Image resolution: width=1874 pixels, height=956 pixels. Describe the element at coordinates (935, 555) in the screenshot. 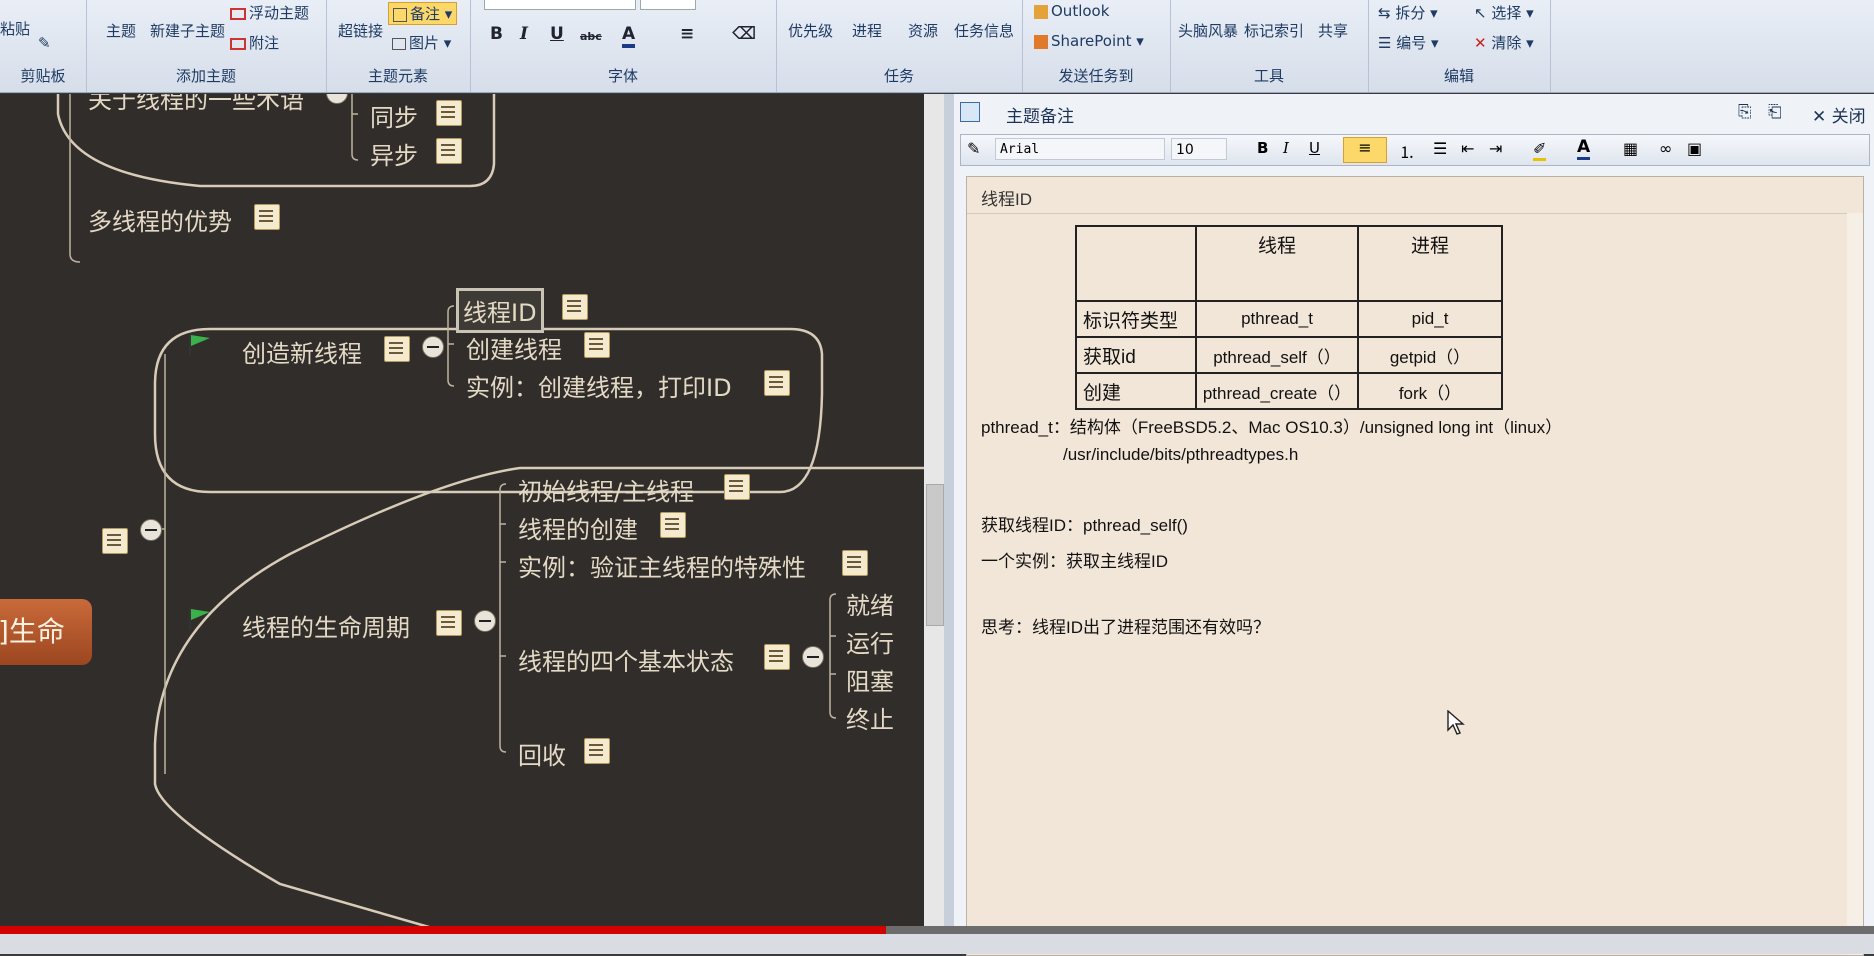

I see `canvas-scroll-thumb` at that location.